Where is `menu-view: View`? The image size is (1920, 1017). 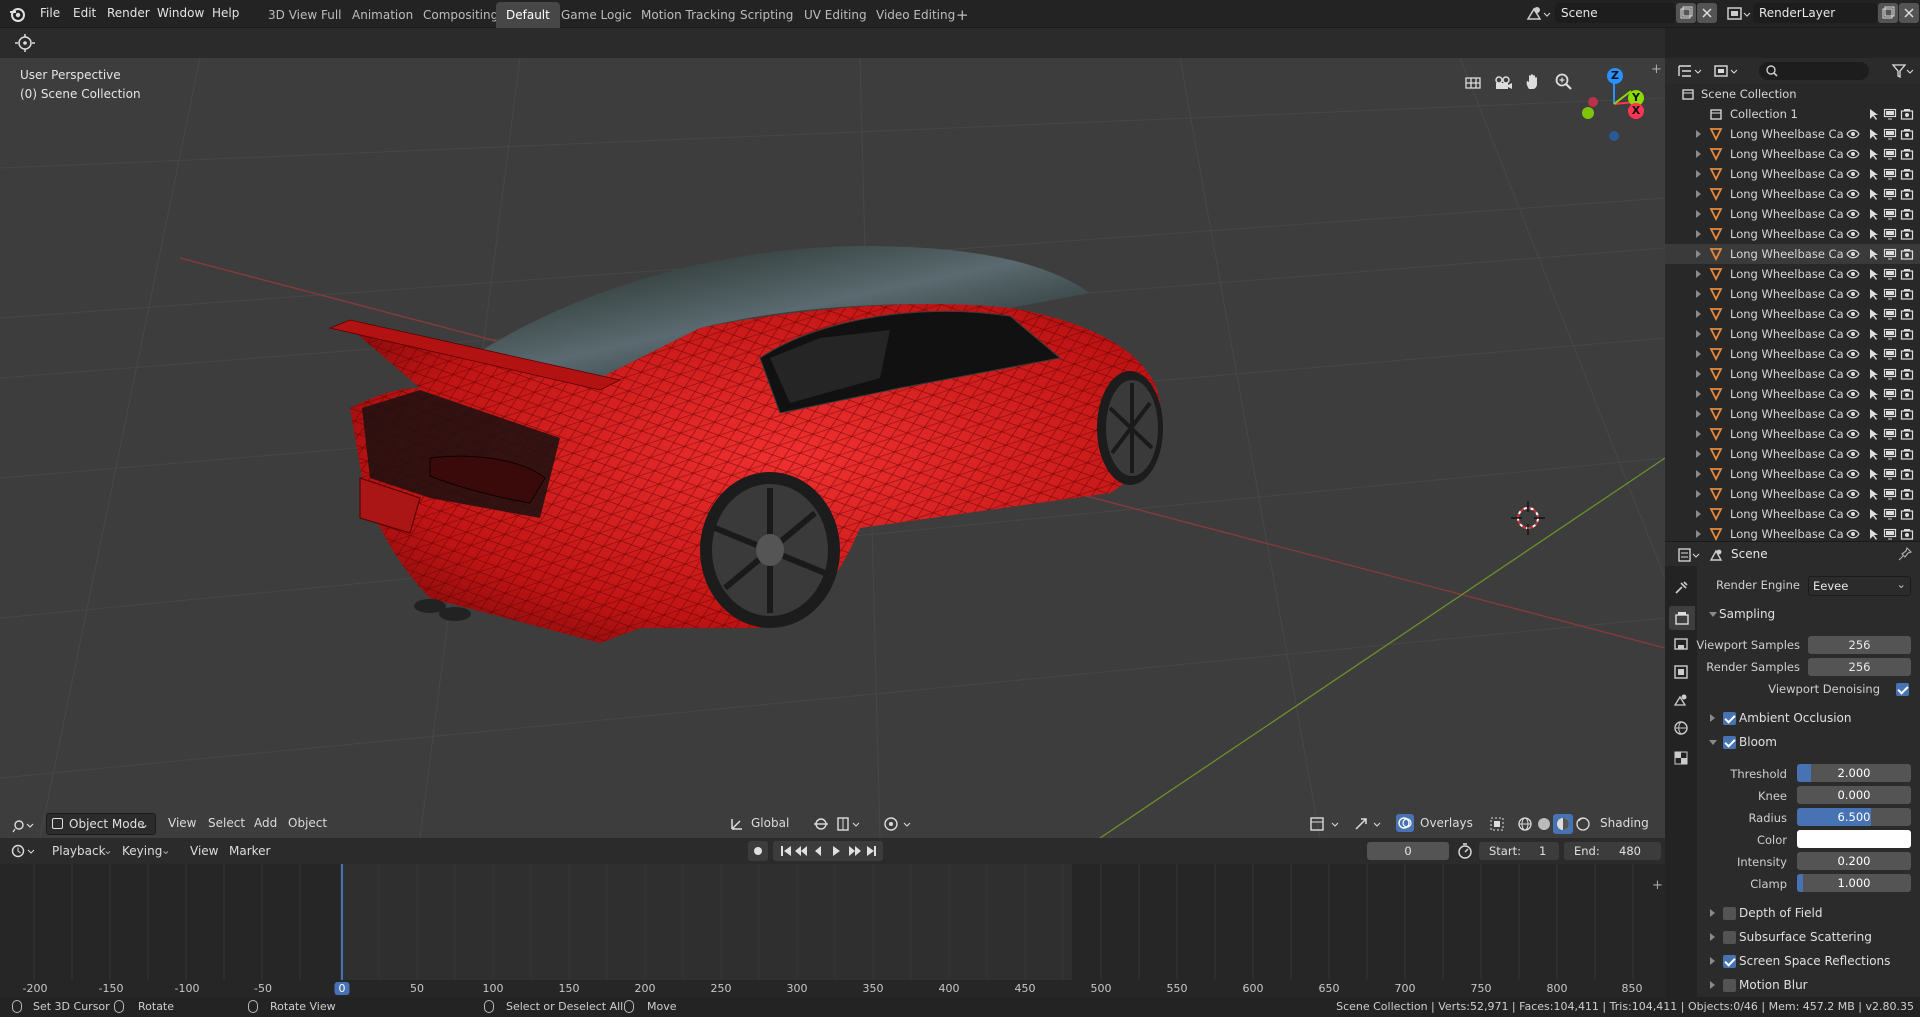 menu-view: View is located at coordinates (204, 851).